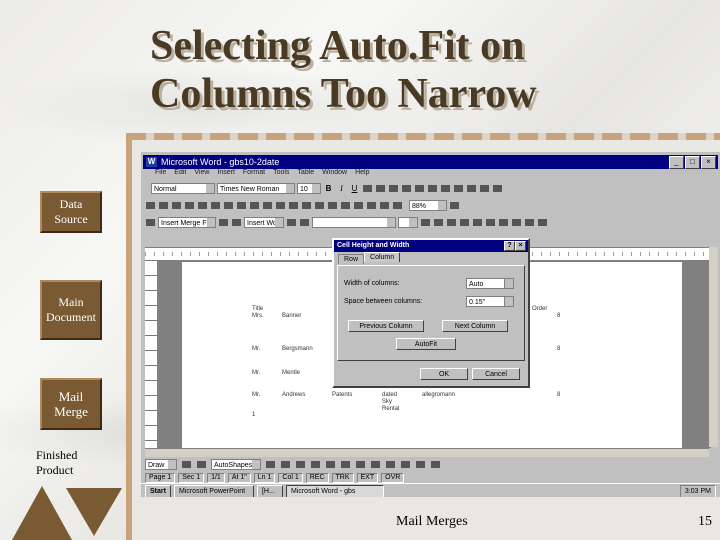 The image size is (720, 540). What do you see at coordinates (542, 222) in the screenshot?
I see `sort-ascending-icon` at bounding box center [542, 222].